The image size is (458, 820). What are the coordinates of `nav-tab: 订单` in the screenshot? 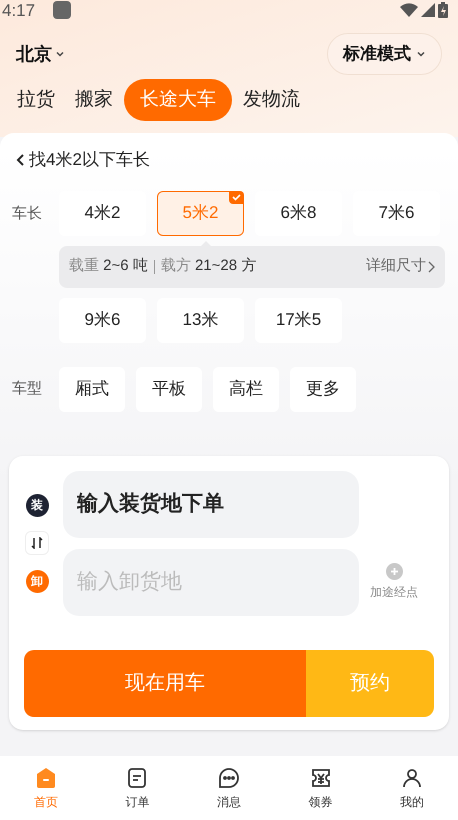 It's located at (138, 788).